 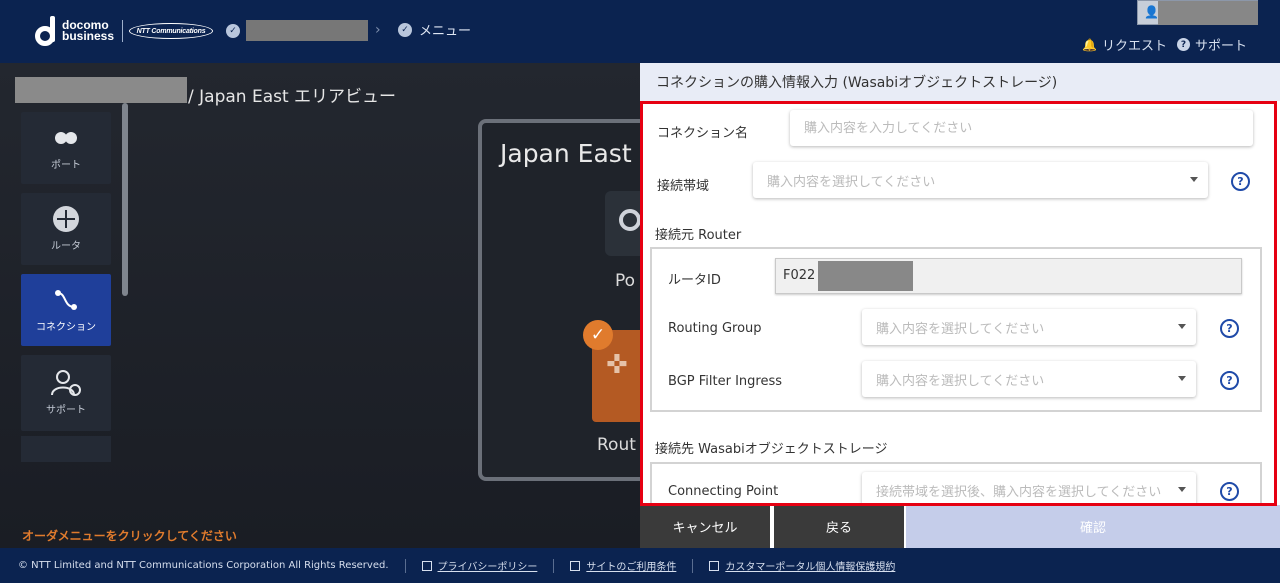 I want to click on docomo-business-logo: docomo business NTT Communications, so click(x=124, y=31).